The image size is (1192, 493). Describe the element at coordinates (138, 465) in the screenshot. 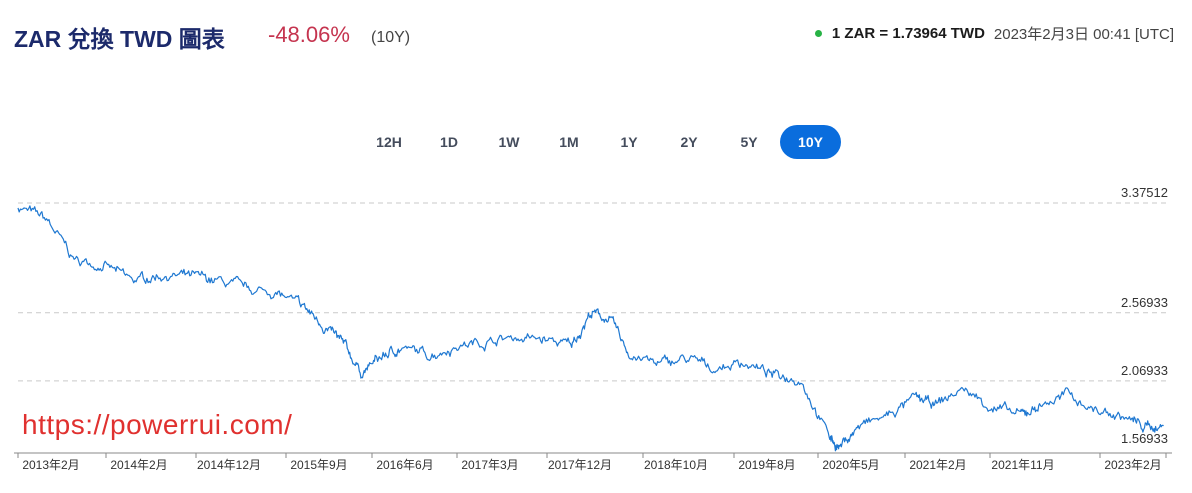

I see `x-tick-label: 2014年2月` at that location.